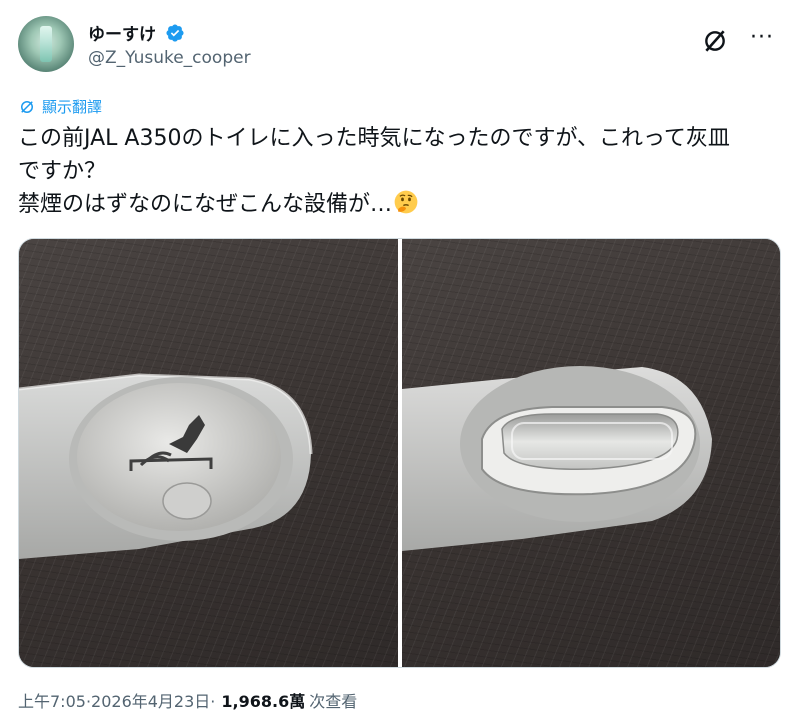  What do you see at coordinates (762, 40) in the screenshot?
I see `more-icon: ···` at bounding box center [762, 40].